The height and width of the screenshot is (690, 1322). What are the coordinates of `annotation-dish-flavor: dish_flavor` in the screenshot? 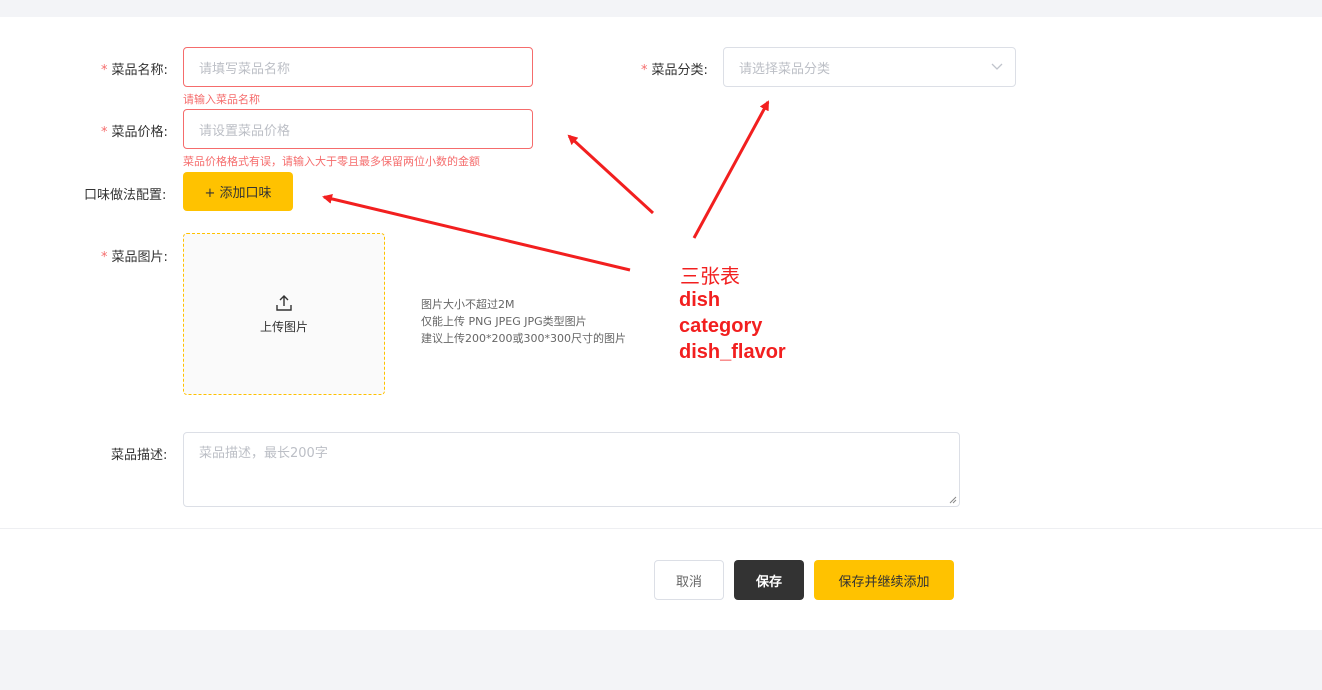 It's located at (732, 352).